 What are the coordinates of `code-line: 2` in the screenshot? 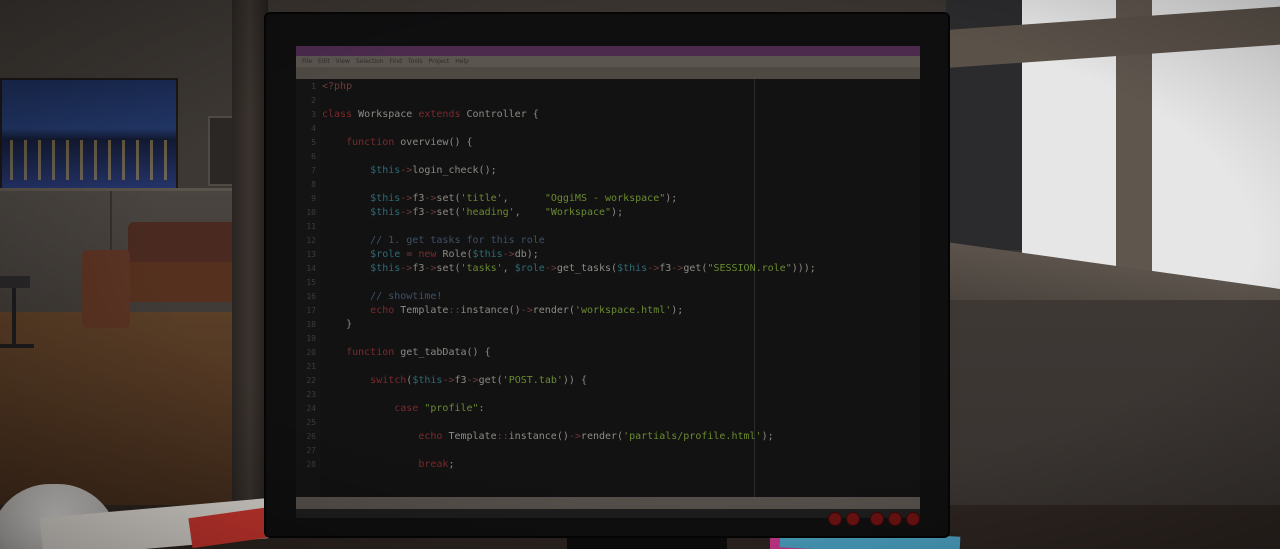 It's located at (606, 101).